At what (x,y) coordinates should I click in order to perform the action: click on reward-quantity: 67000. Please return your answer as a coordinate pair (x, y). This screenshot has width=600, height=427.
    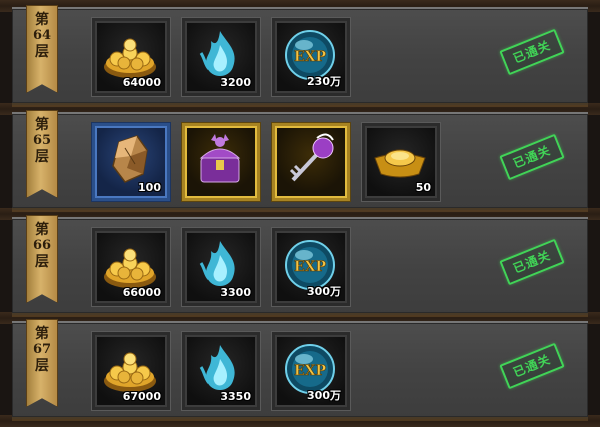
    Looking at the image, I should click on (141, 396).